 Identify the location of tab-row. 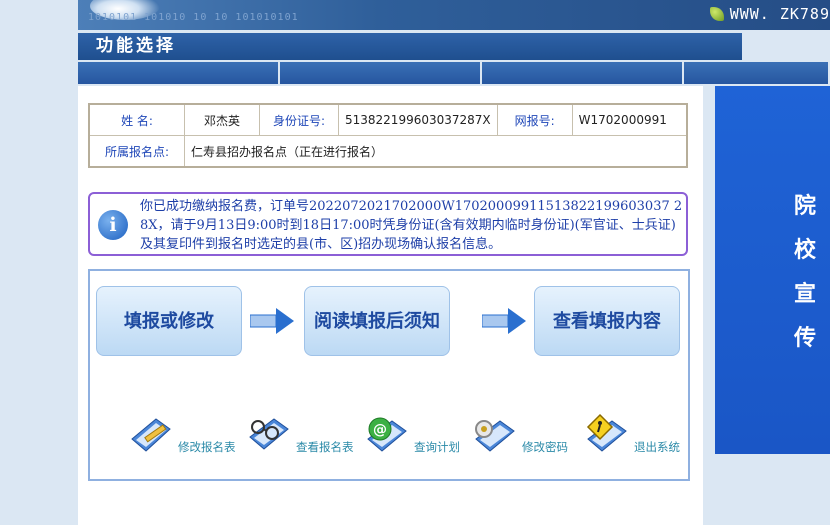
(454, 73).